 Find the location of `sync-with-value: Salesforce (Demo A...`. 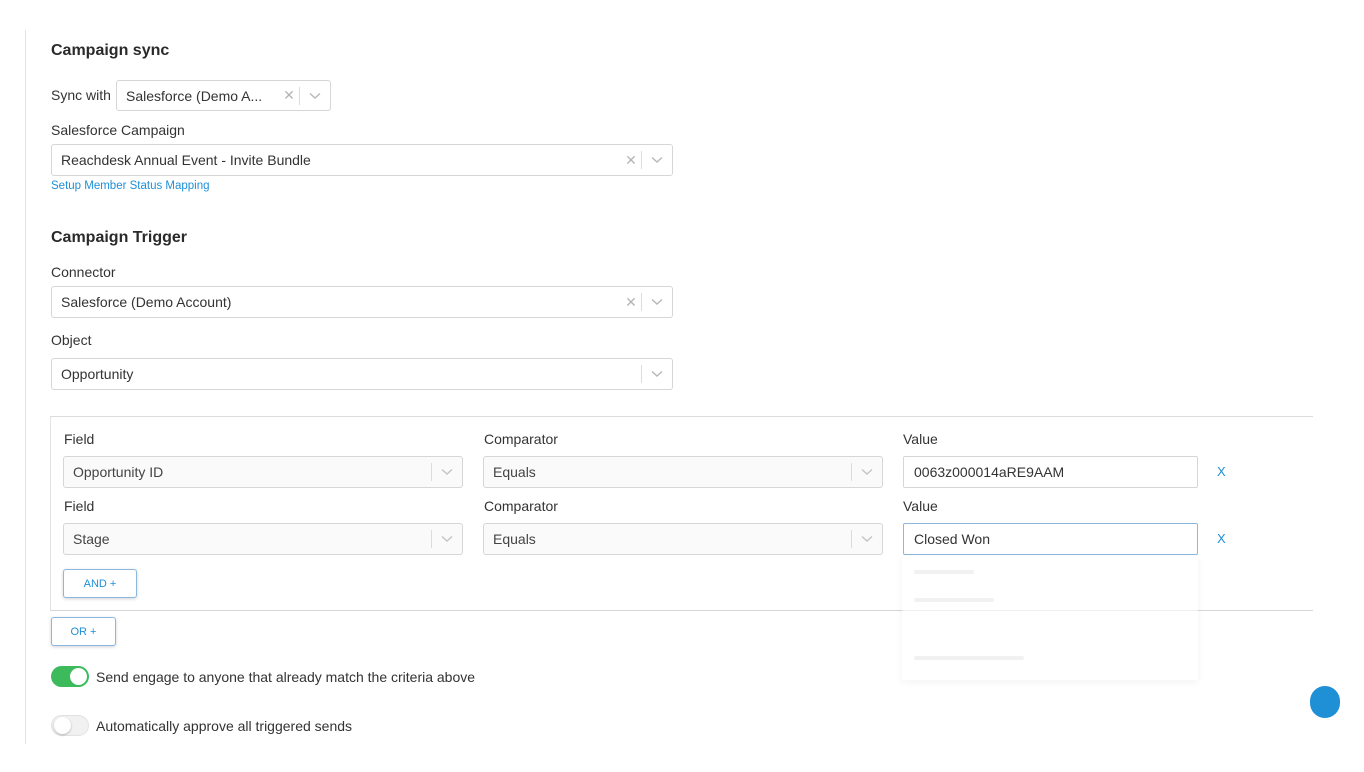

sync-with-value: Salesforce (Demo A... is located at coordinates (194, 95).